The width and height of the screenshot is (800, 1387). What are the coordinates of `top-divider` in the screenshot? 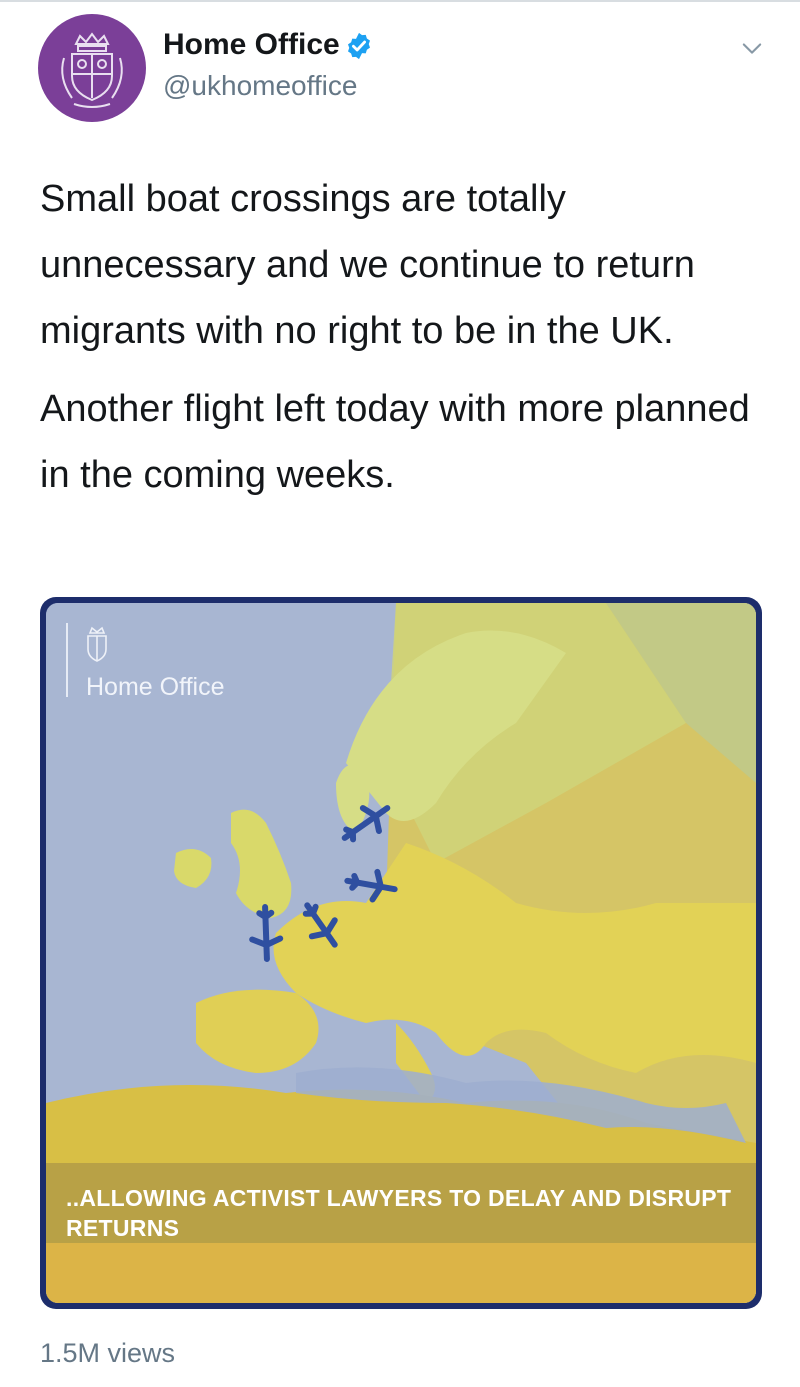 It's located at (400, 1).